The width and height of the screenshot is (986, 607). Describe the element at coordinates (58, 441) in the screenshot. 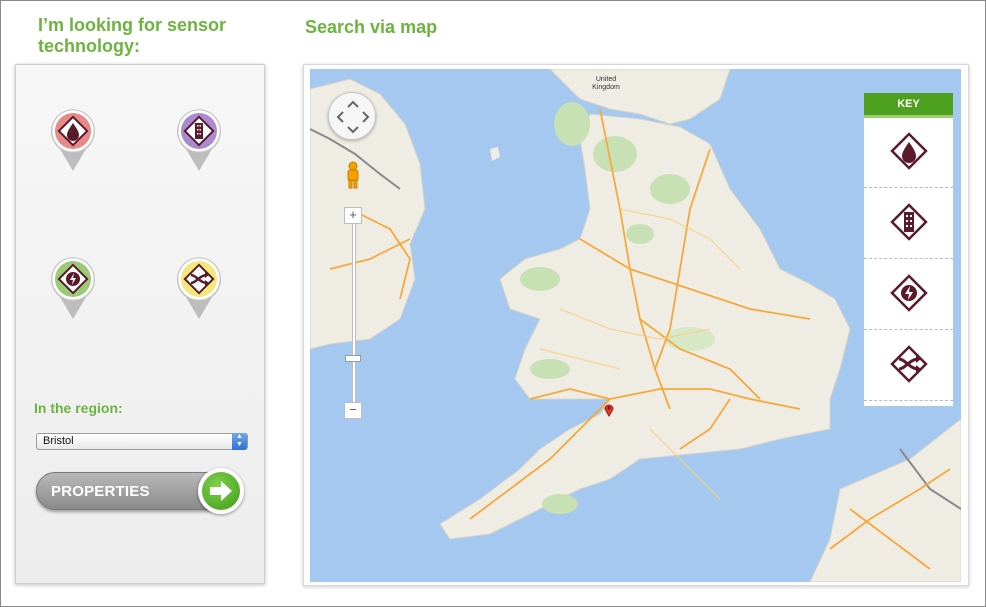

I see `region-select-value: Bristol` at that location.